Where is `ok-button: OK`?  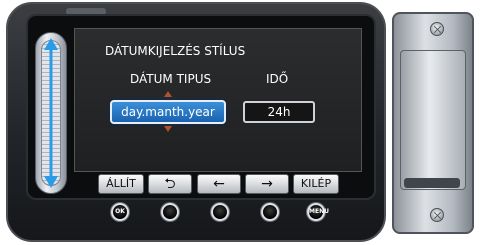
ok-button: OK is located at coordinates (120, 212).